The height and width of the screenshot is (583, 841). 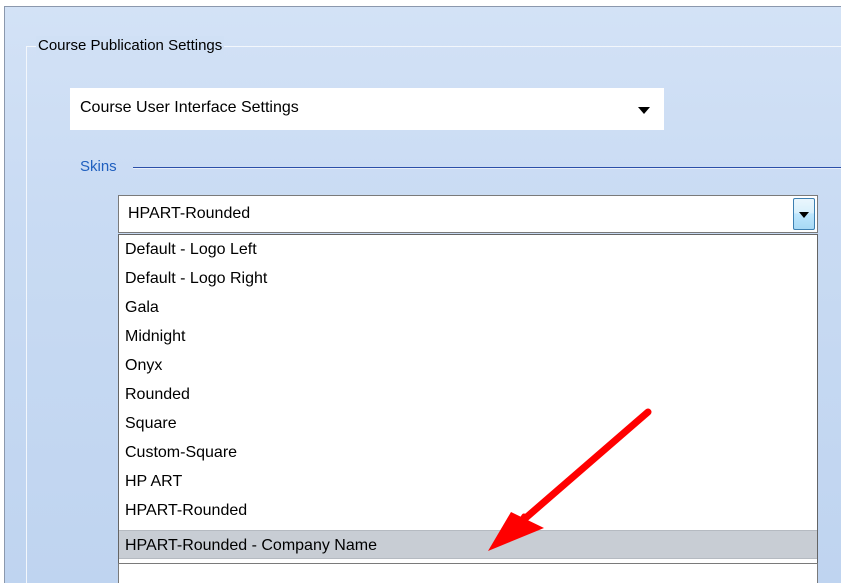 I want to click on skin-select-dropdown-button, so click(x=804, y=214).